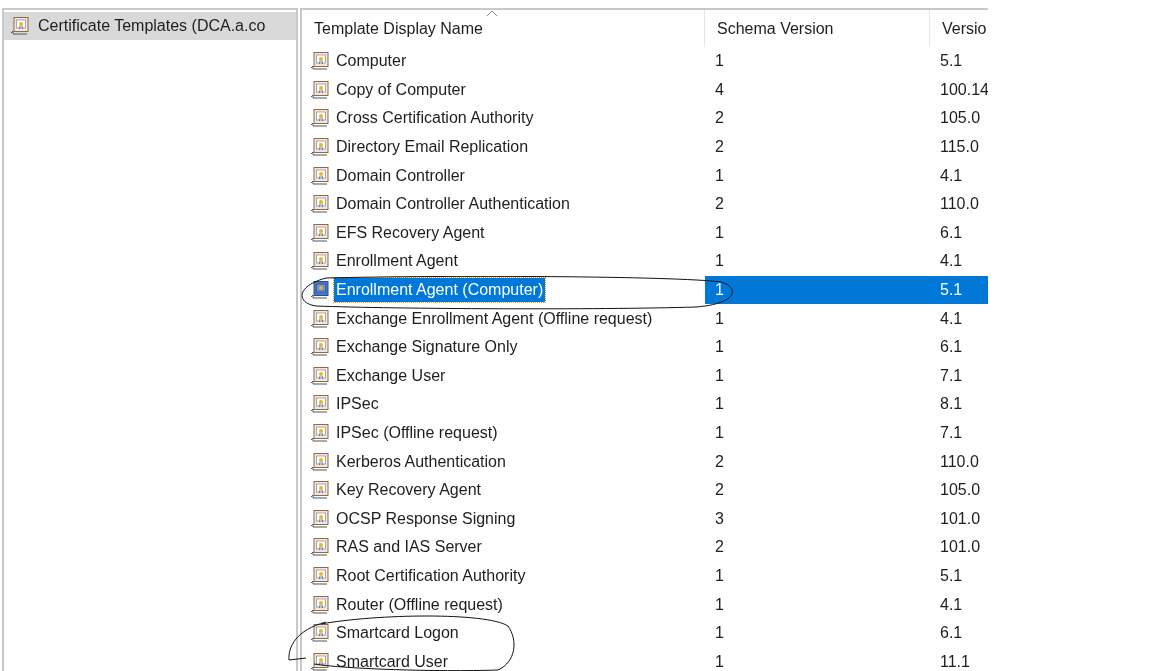 The image size is (1152, 671). What do you see at coordinates (503, 28) in the screenshot?
I see `column-header: Template Display Name` at bounding box center [503, 28].